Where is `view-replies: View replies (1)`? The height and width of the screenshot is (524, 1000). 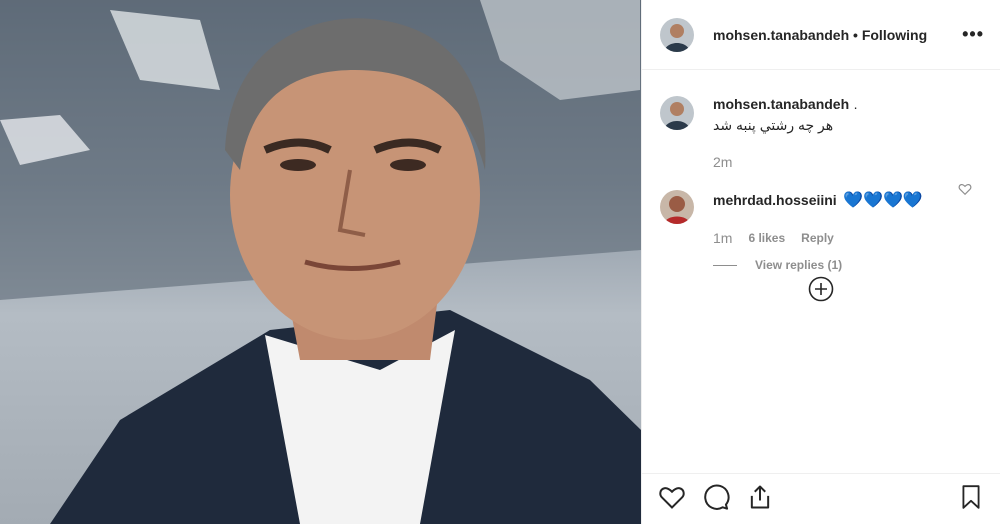
view-replies: View replies (1) is located at coordinates (847, 265).